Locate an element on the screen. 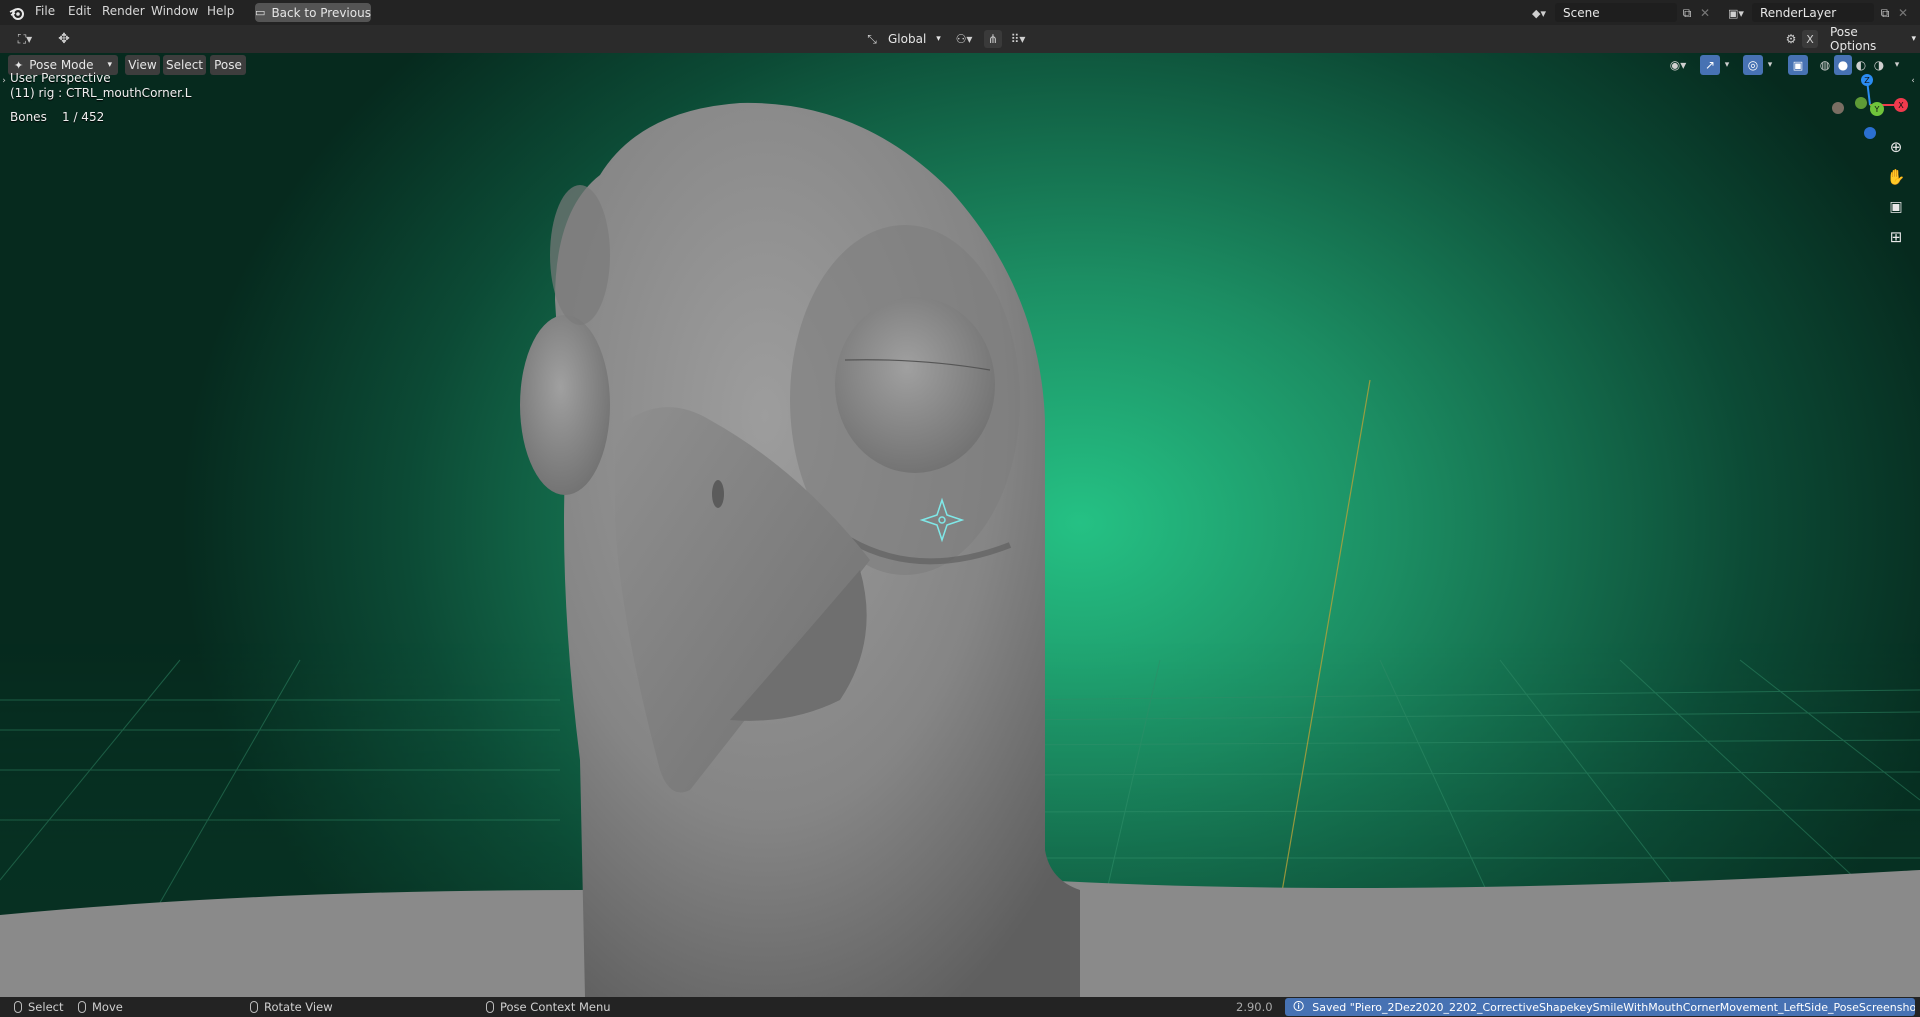 Image resolution: width=1920 pixels, height=1017 pixels. scene-selector-icon: ◆▾ is located at coordinates (1539, 13).